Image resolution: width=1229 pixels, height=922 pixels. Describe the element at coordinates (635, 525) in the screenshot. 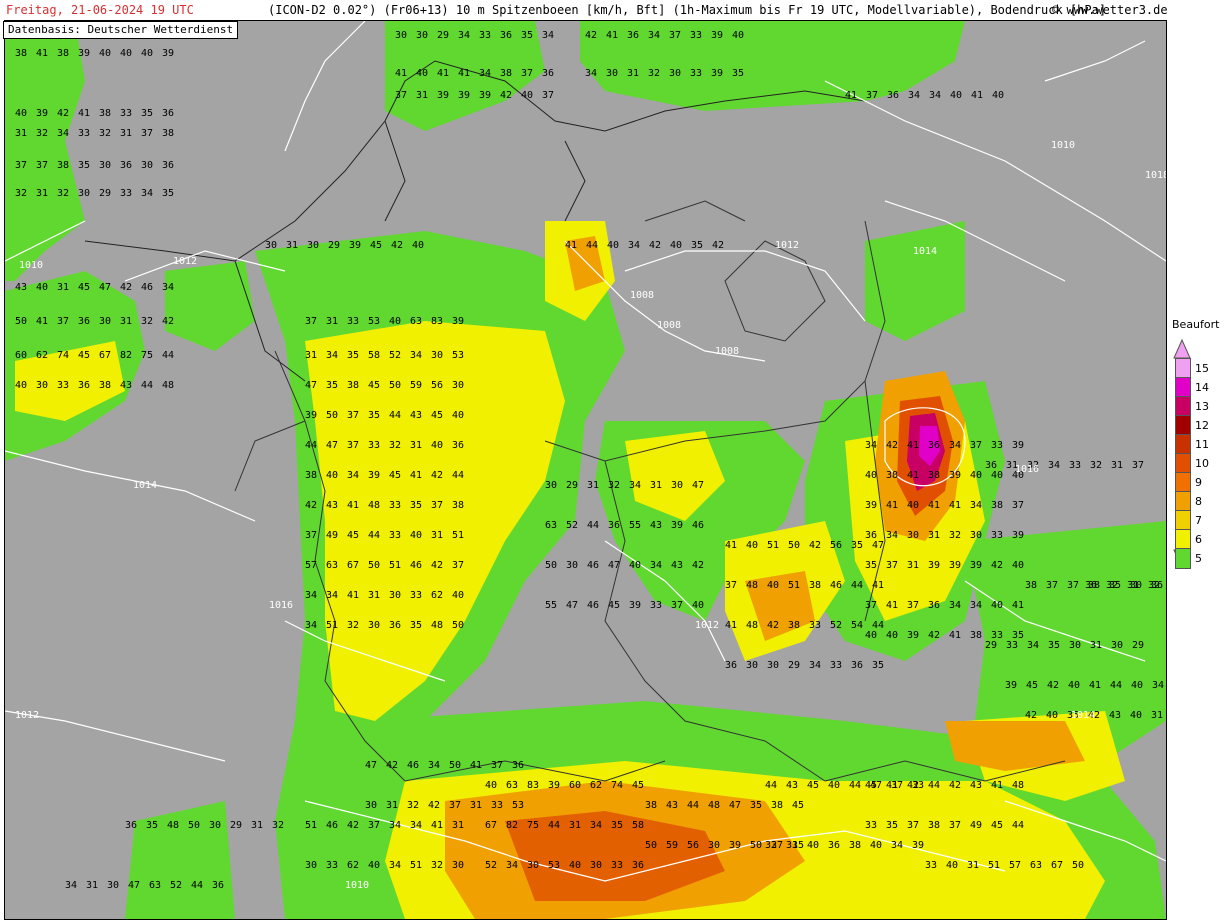

I see `gust-value: 55` at that location.